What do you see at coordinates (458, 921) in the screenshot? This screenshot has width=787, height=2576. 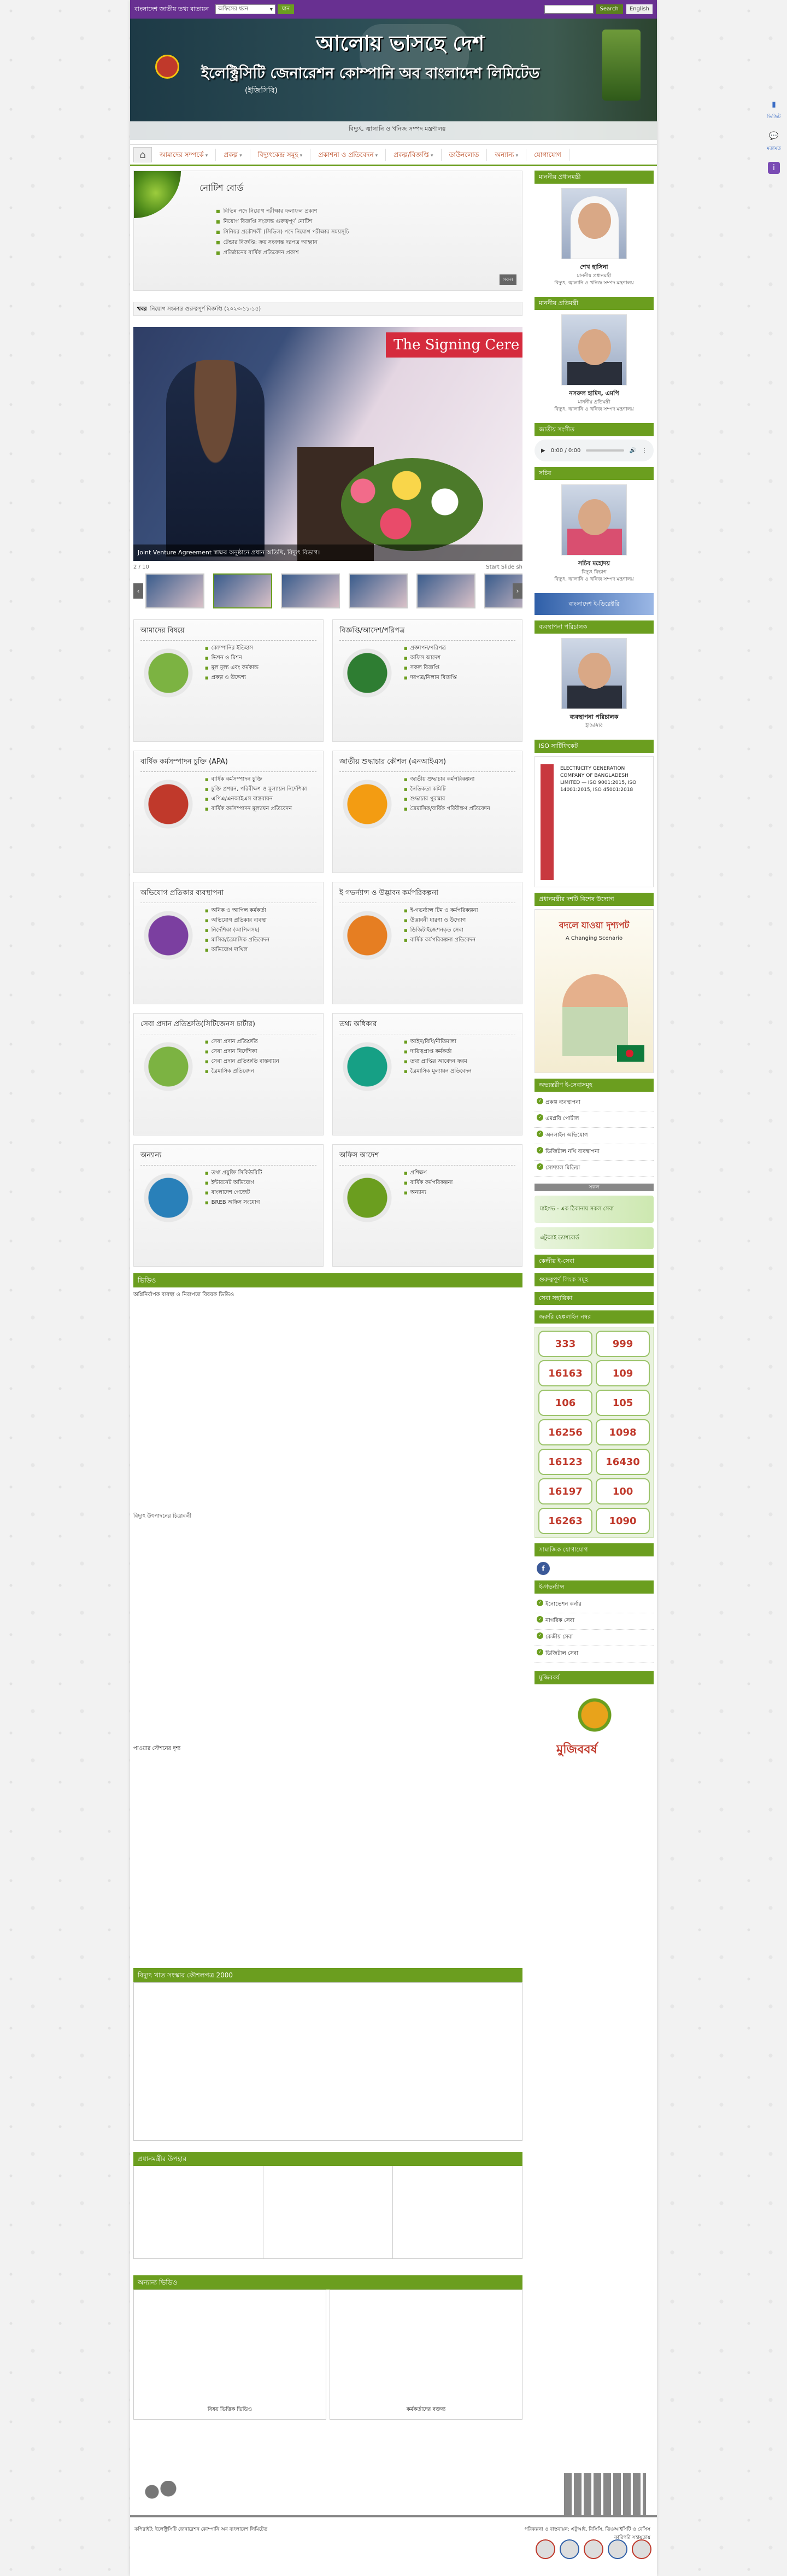 I see `service-box-link: উদ্ভাবনী ধারণা ও উদ্যোগ` at bounding box center [458, 921].